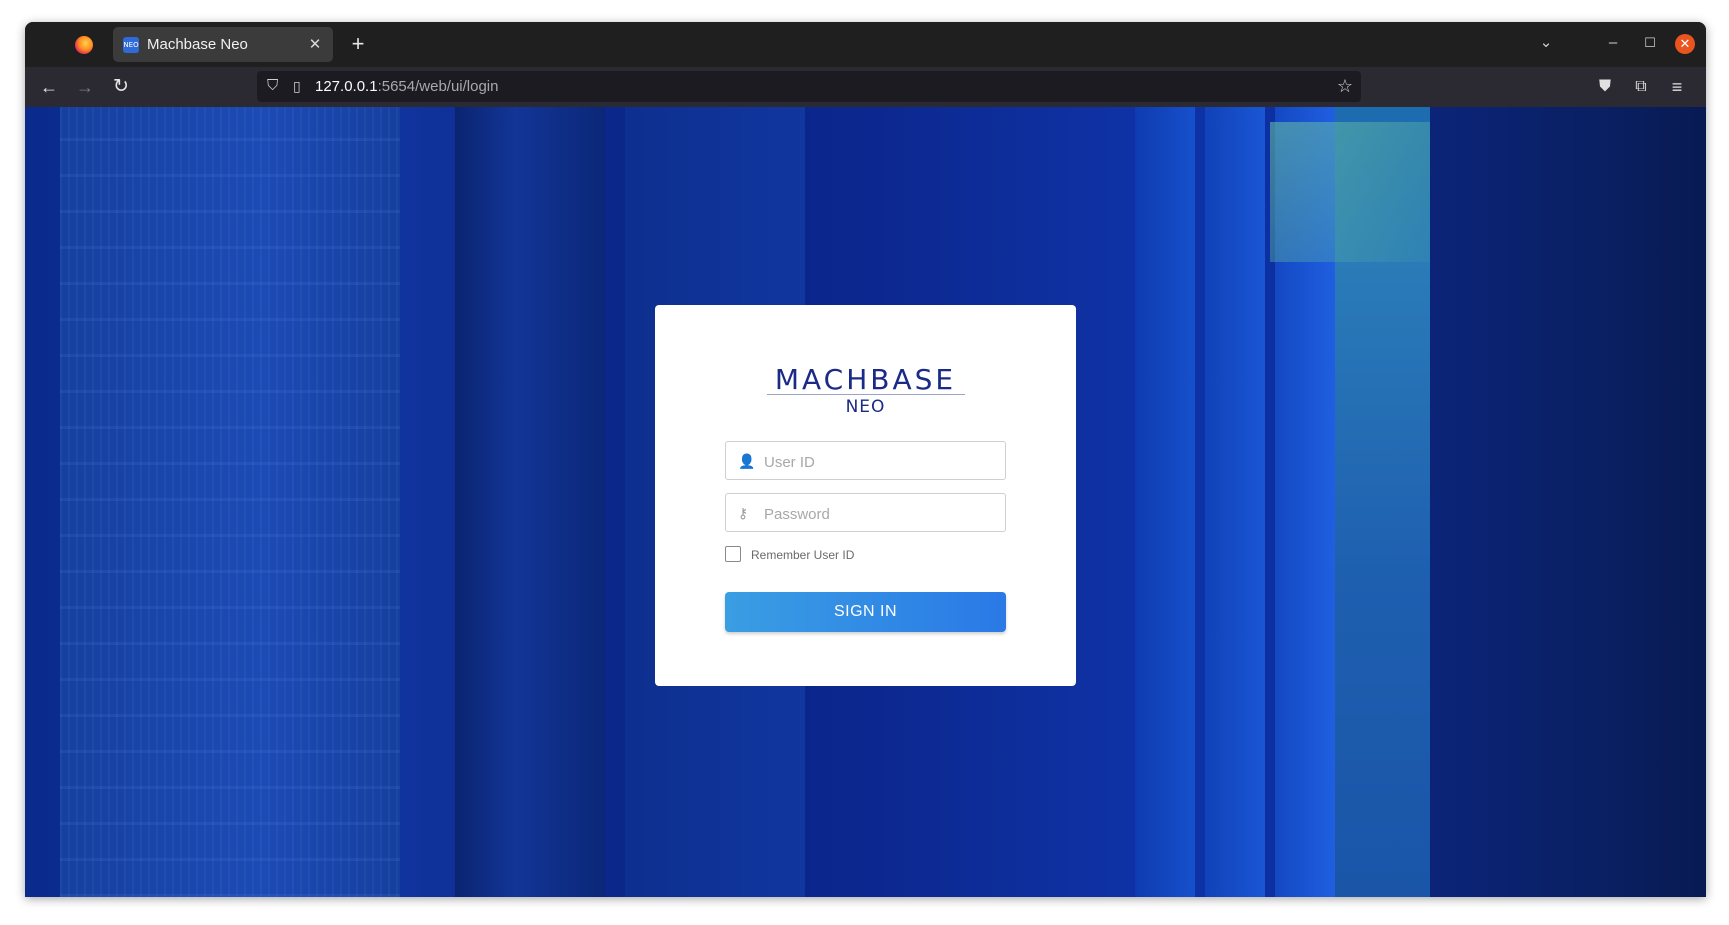  I want to click on bookmark-star-icon: ☆, so click(1345, 86).